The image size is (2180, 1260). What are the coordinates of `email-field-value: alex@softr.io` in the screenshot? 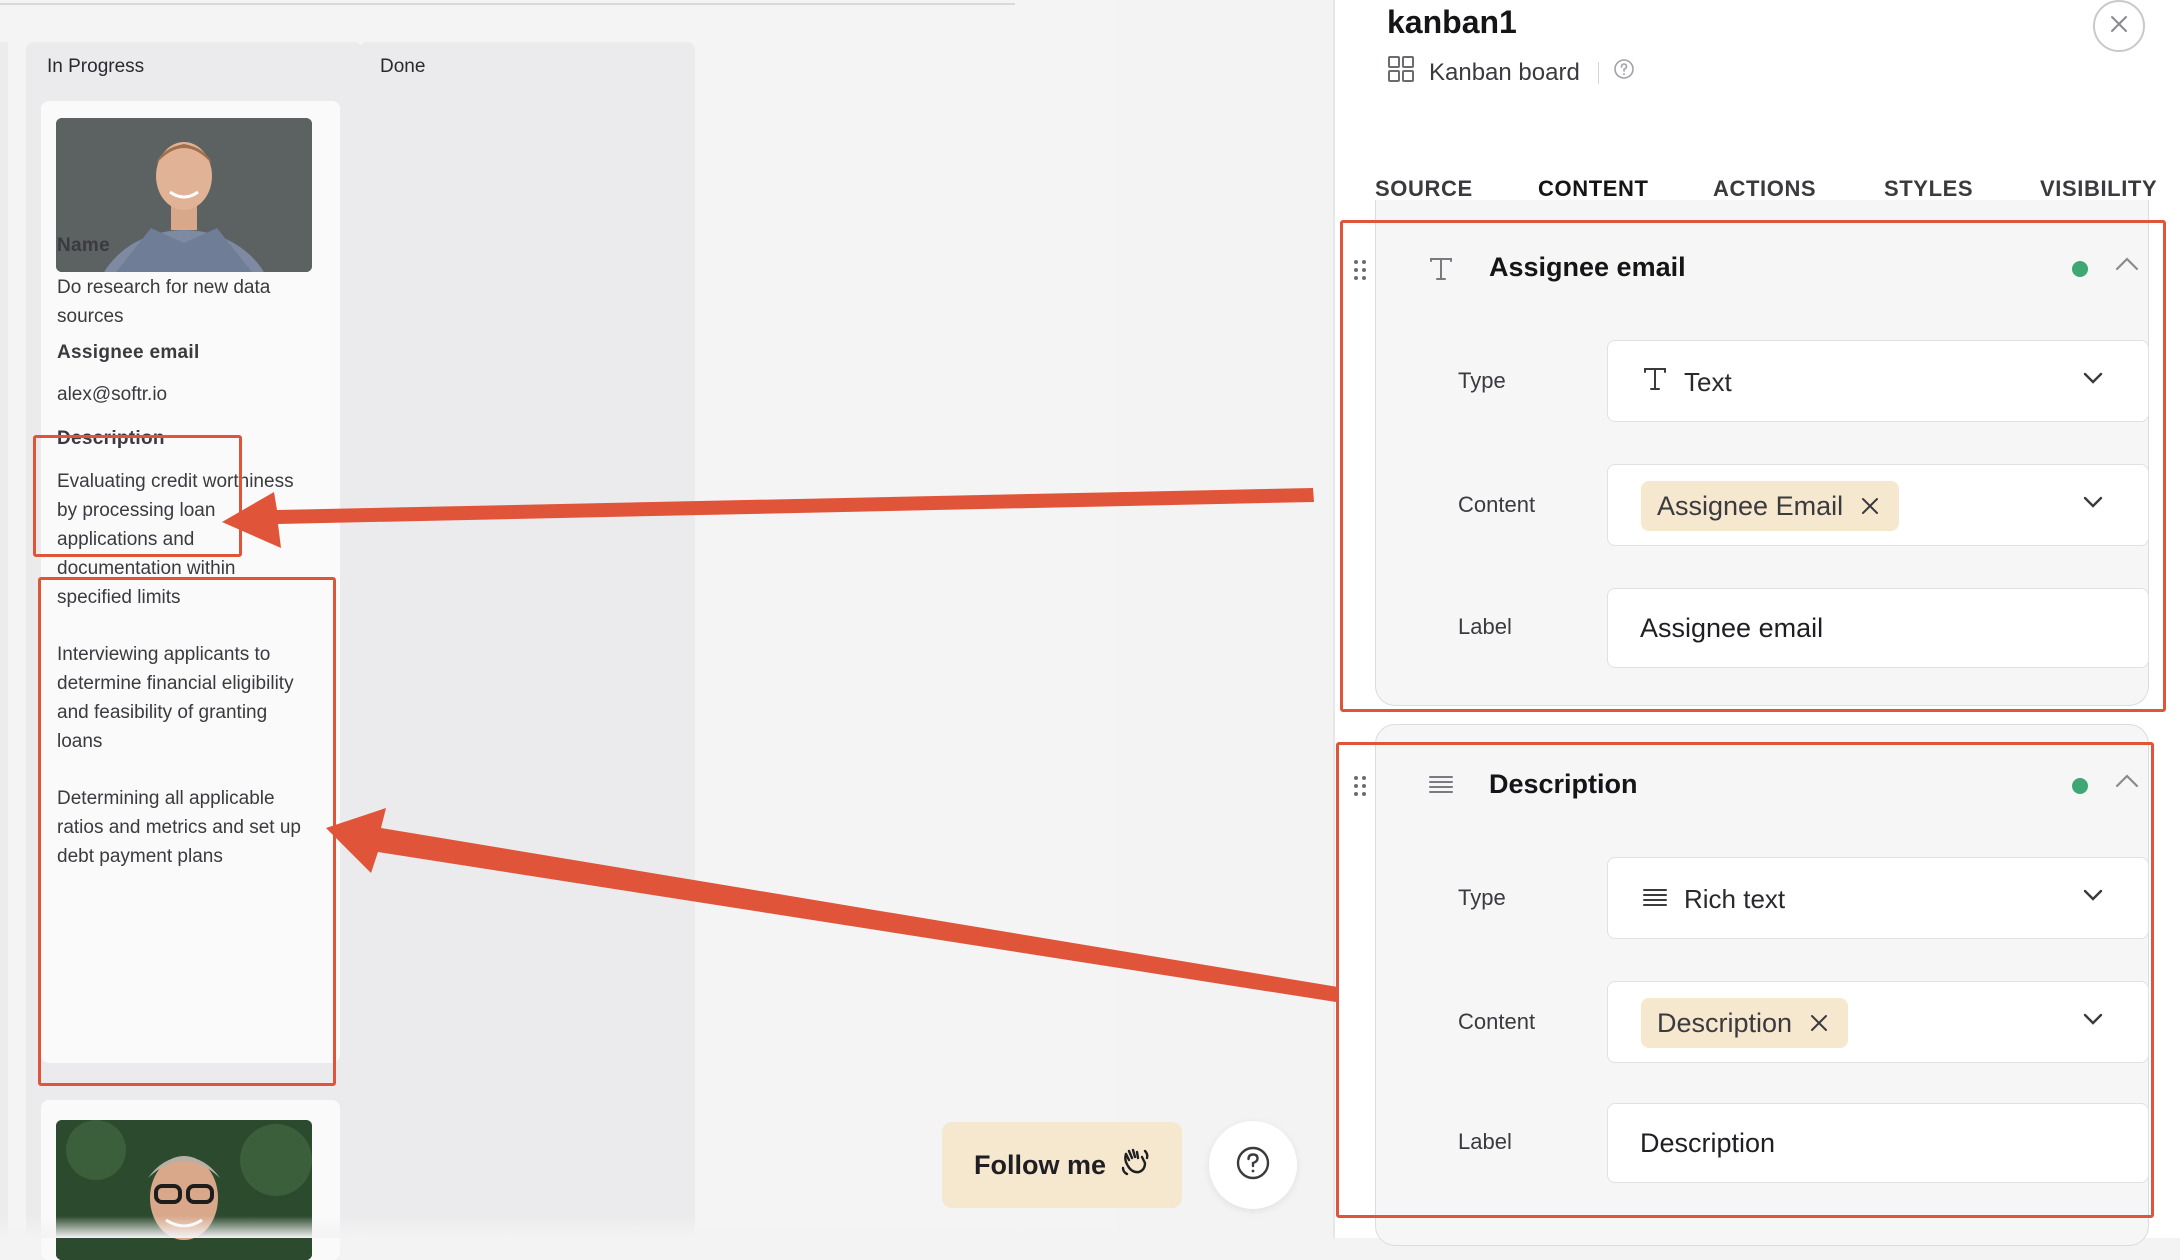 It's located at (112, 394).